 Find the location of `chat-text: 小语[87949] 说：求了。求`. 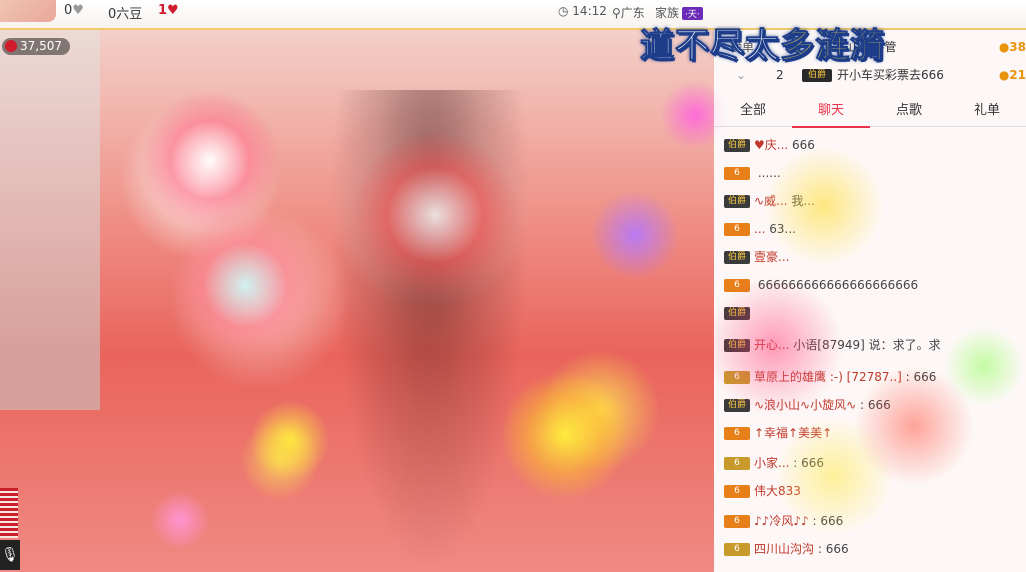

chat-text: 小语[87949] 说：求了。求 is located at coordinates (867, 345).